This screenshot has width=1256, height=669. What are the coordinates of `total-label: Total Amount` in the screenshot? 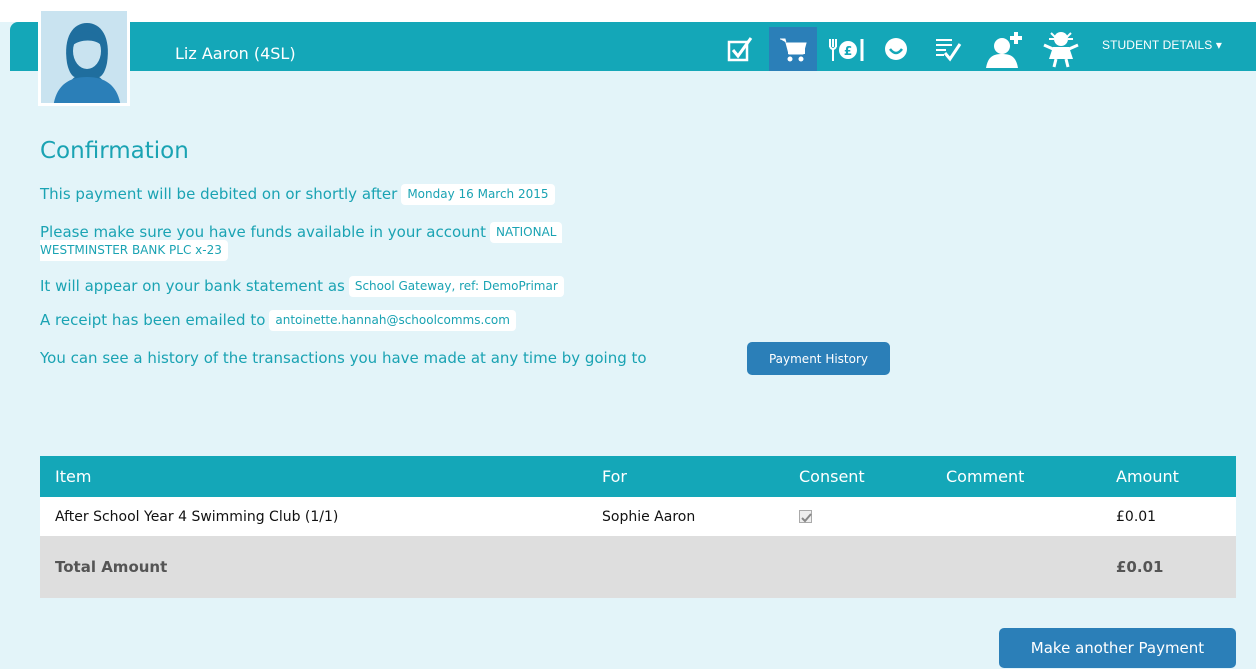 It's located at (313, 567).